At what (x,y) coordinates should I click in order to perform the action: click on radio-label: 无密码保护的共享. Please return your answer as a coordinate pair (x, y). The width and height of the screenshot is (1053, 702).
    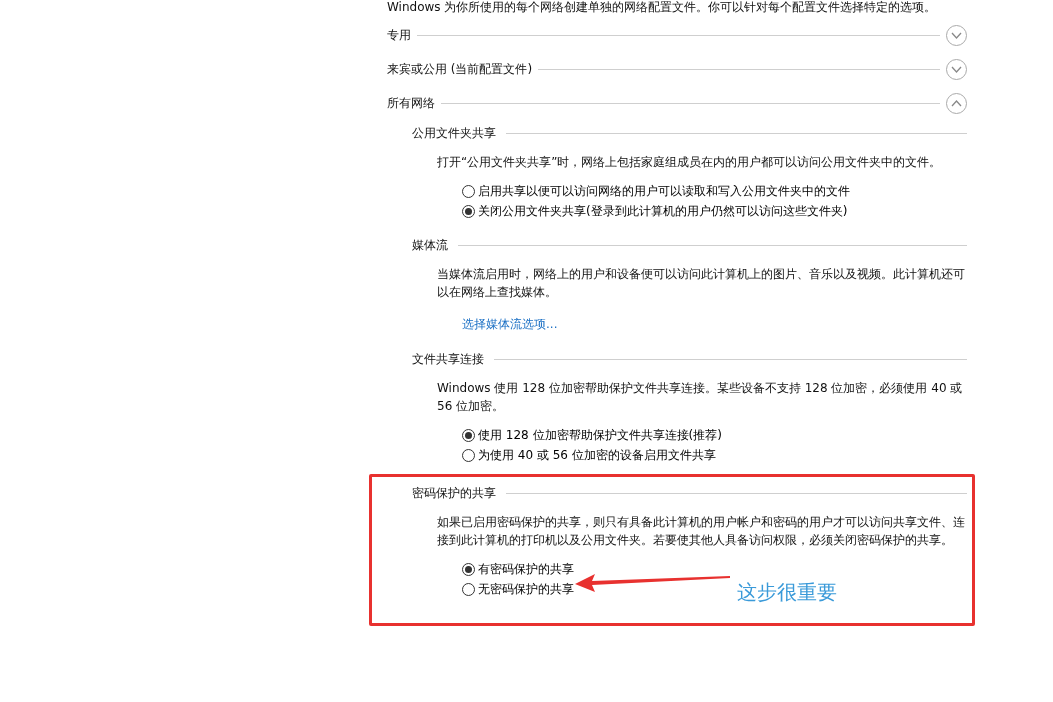
    Looking at the image, I should click on (526, 589).